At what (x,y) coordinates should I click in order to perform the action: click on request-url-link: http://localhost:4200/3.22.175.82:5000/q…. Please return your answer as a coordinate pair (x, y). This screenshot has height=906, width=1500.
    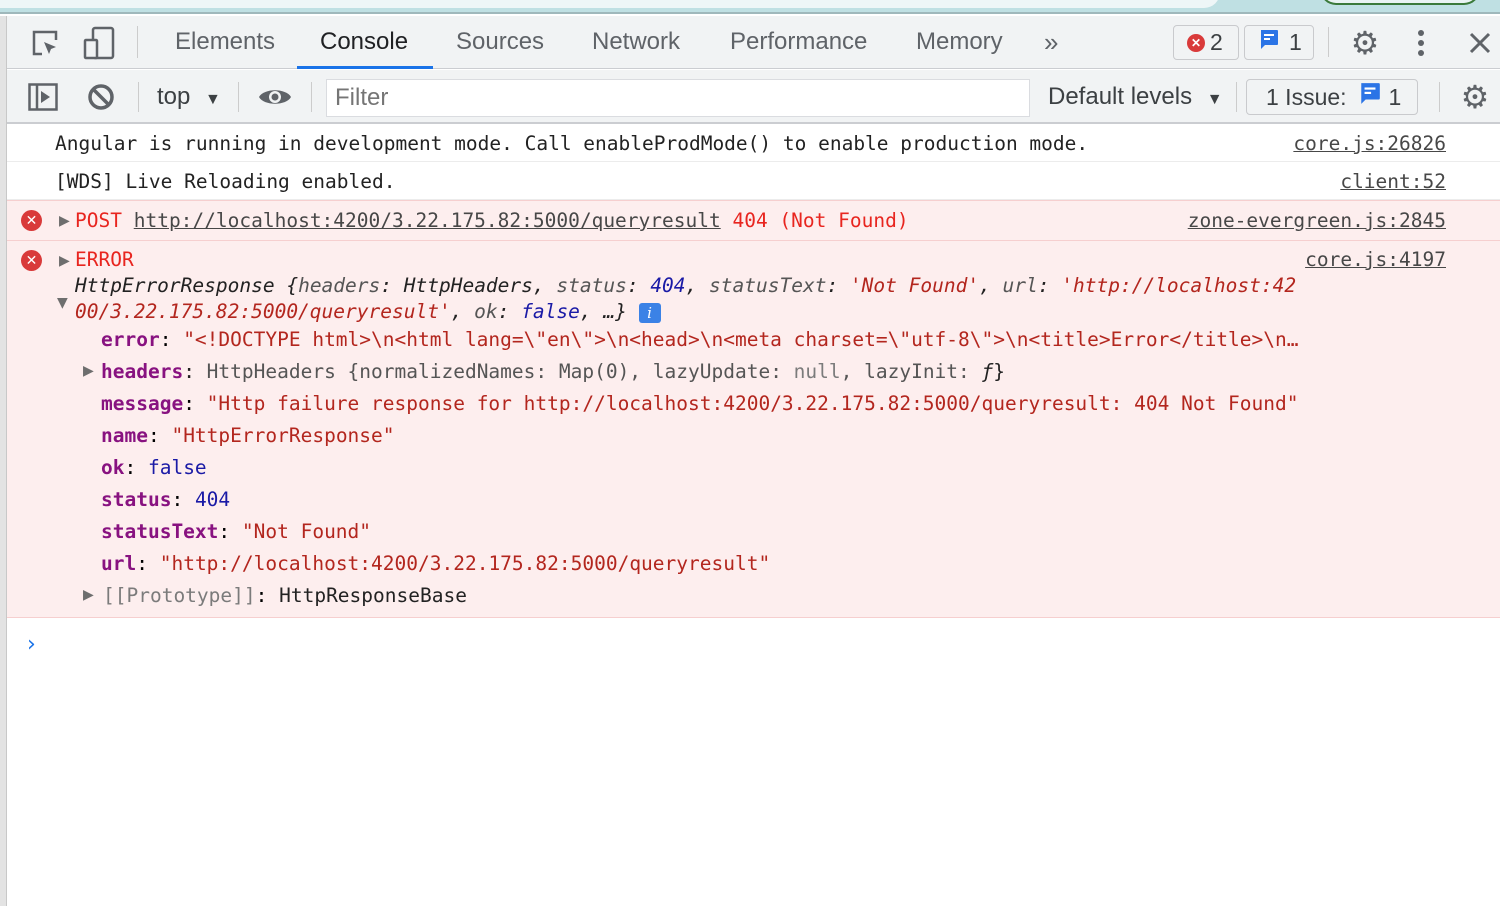
    Looking at the image, I should click on (427, 220).